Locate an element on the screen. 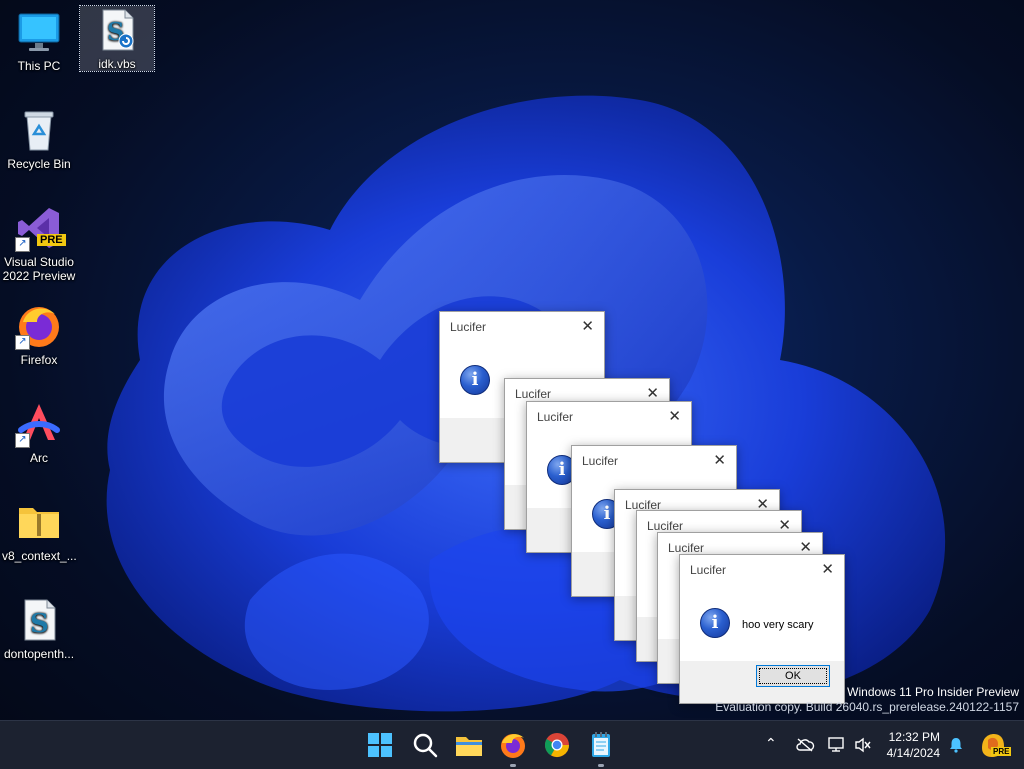  chrome-icon is located at coordinates (556, 745).